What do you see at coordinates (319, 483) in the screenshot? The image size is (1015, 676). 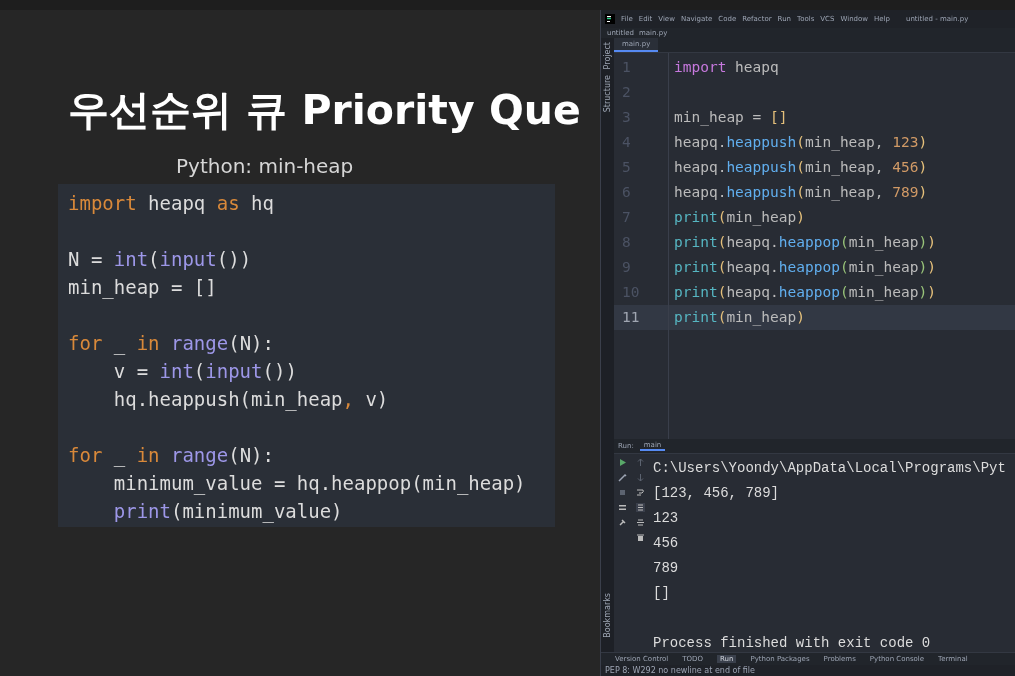 I see `code-line: minimum_value = hq.heappop(min_heap)` at bounding box center [319, 483].